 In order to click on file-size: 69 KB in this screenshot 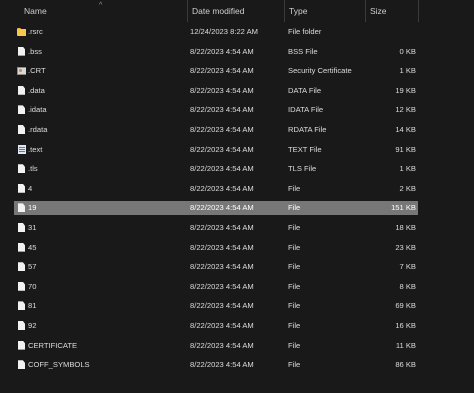, I will do `click(405, 306)`.